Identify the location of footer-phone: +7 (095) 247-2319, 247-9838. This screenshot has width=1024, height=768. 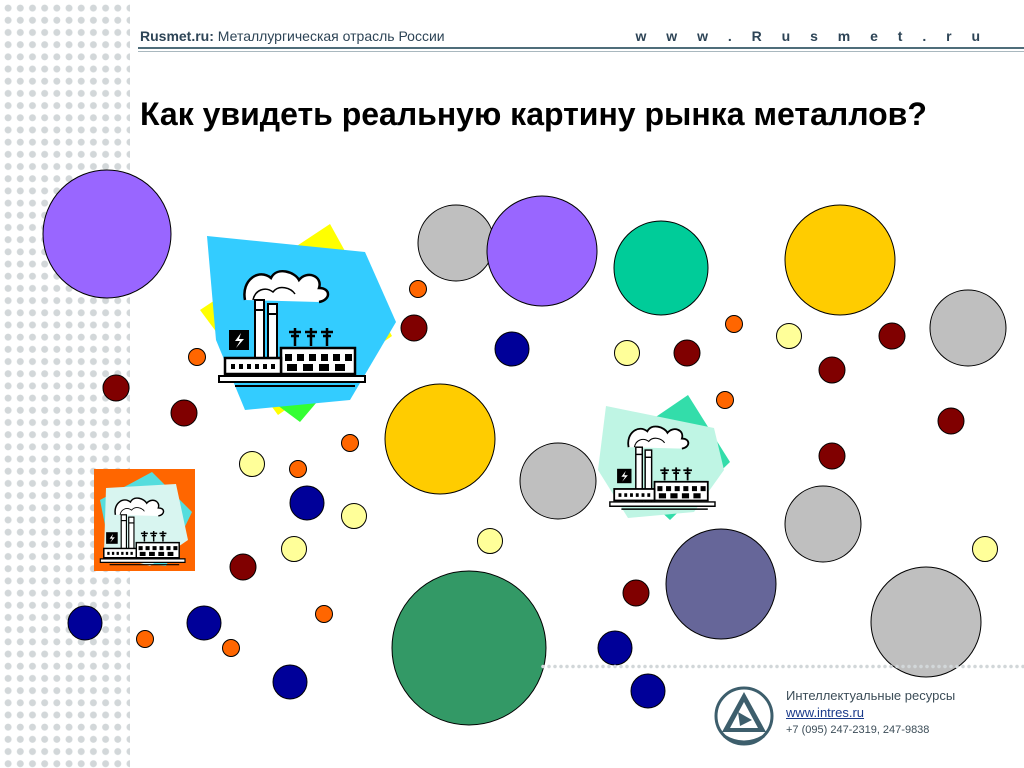
(858, 730).